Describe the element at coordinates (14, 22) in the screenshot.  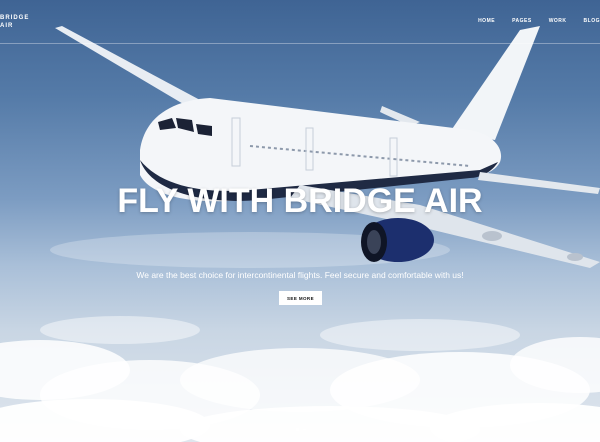
I see `brand-logo: BRIDGE AIR` at that location.